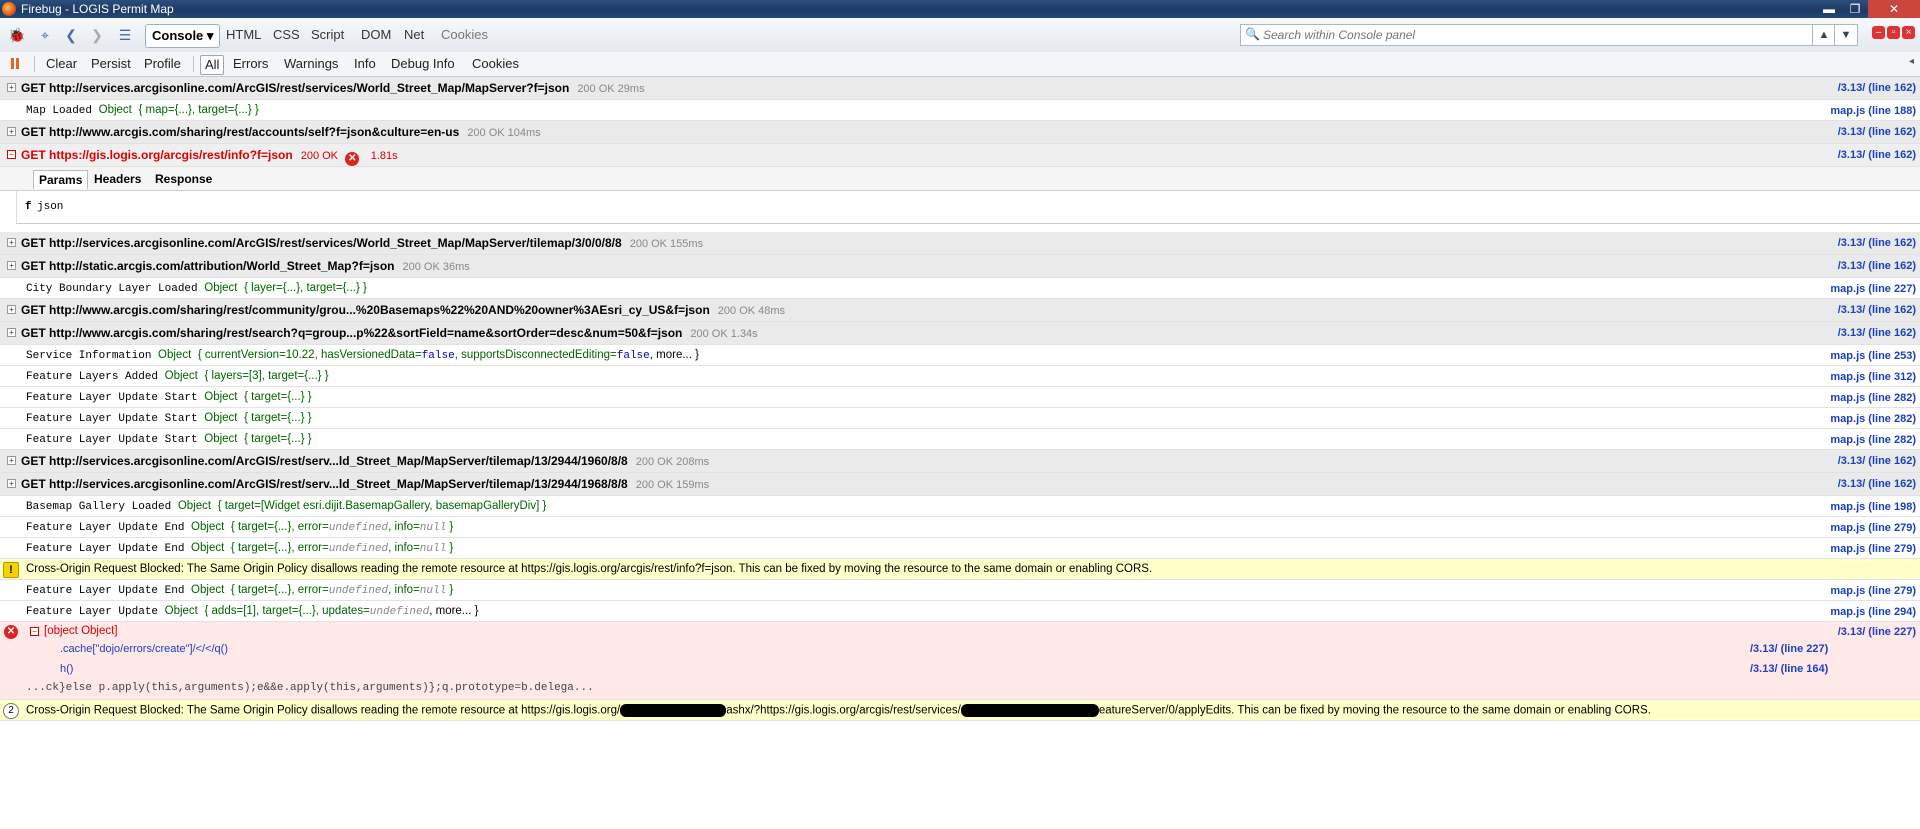 The image size is (1920, 829). What do you see at coordinates (61, 64) in the screenshot?
I see `clear-button: Clear` at bounding box center [61, 64].